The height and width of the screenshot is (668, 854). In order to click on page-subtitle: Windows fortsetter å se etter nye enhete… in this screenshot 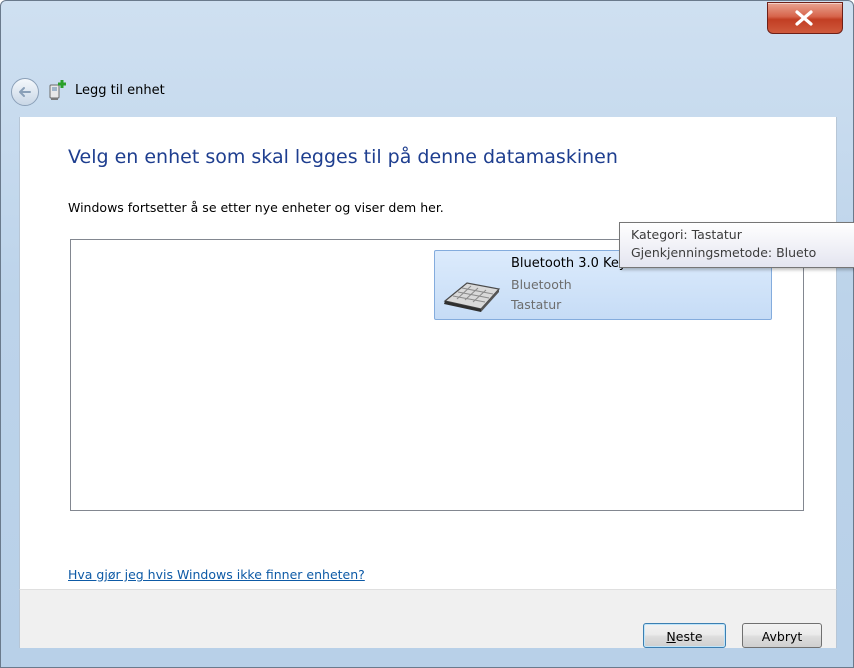, I will do `click(256, 207)`.